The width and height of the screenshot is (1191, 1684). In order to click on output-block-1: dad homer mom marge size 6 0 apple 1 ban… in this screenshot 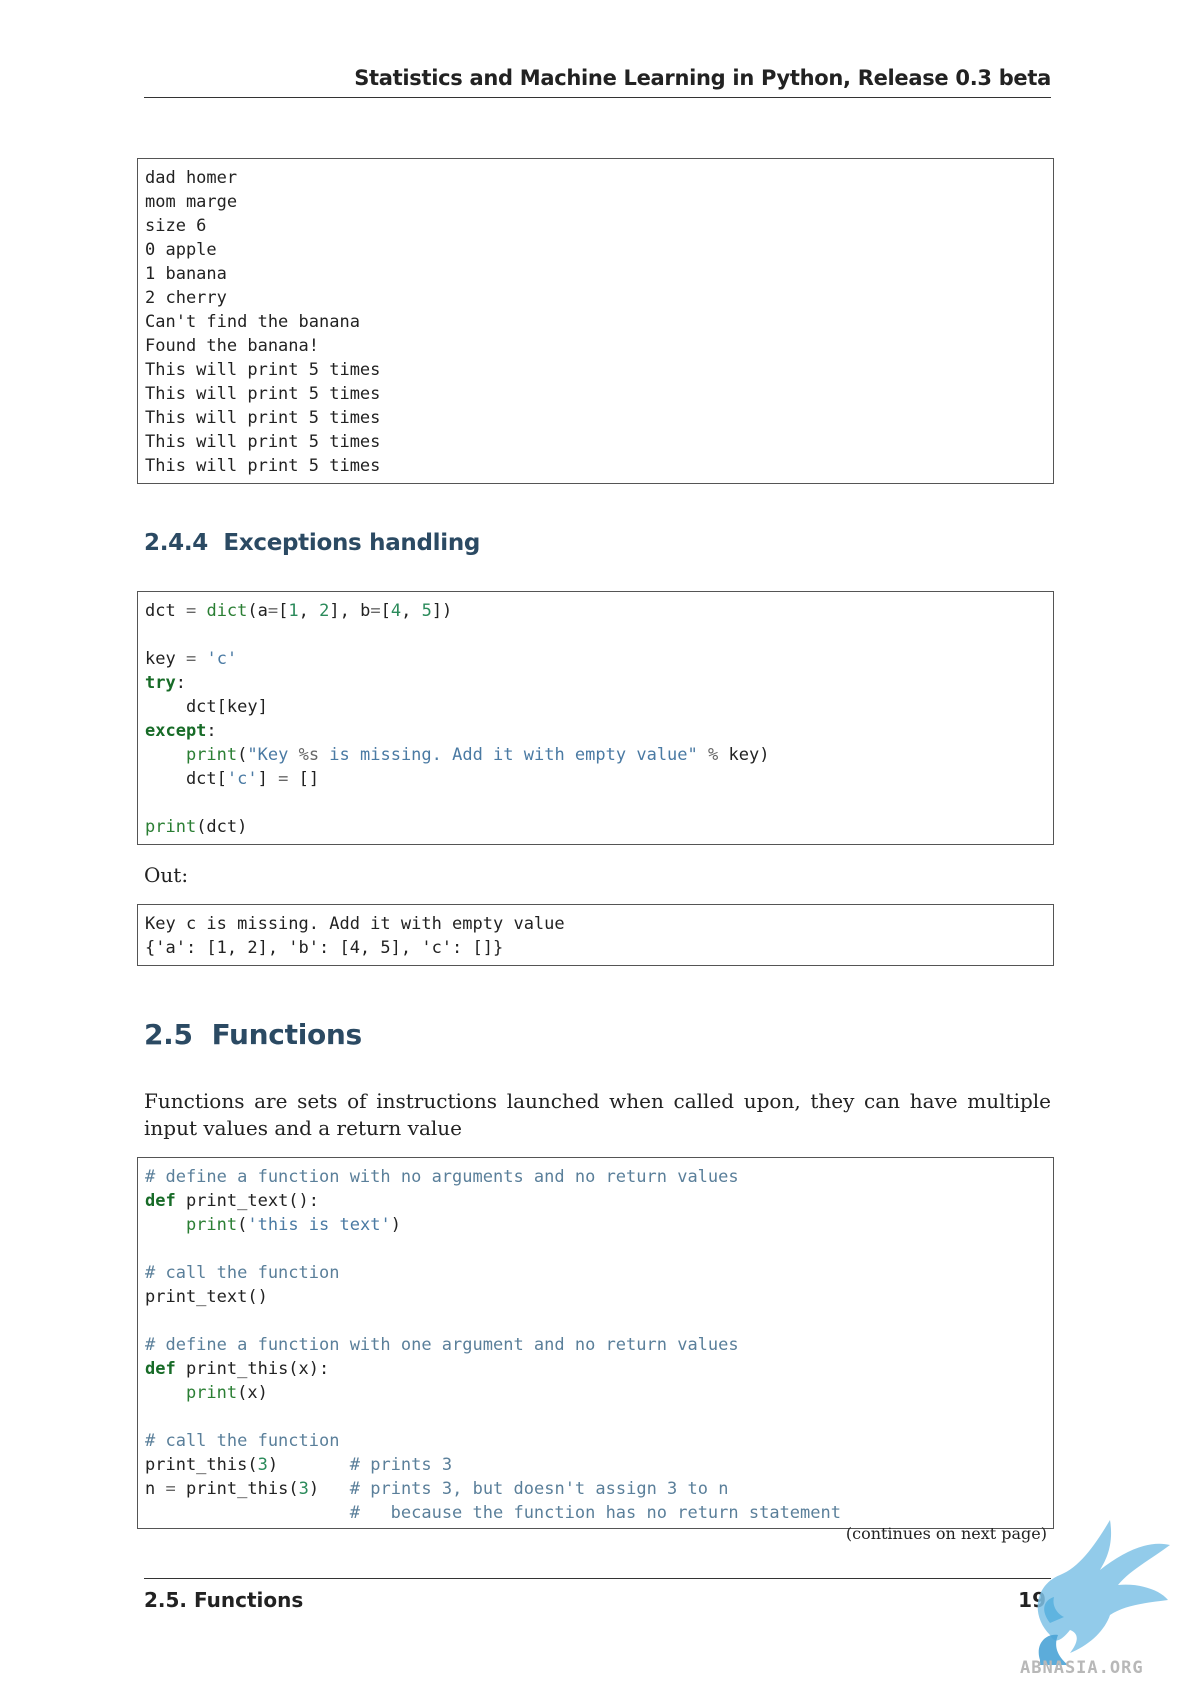, I will do `click(595, 321)`.